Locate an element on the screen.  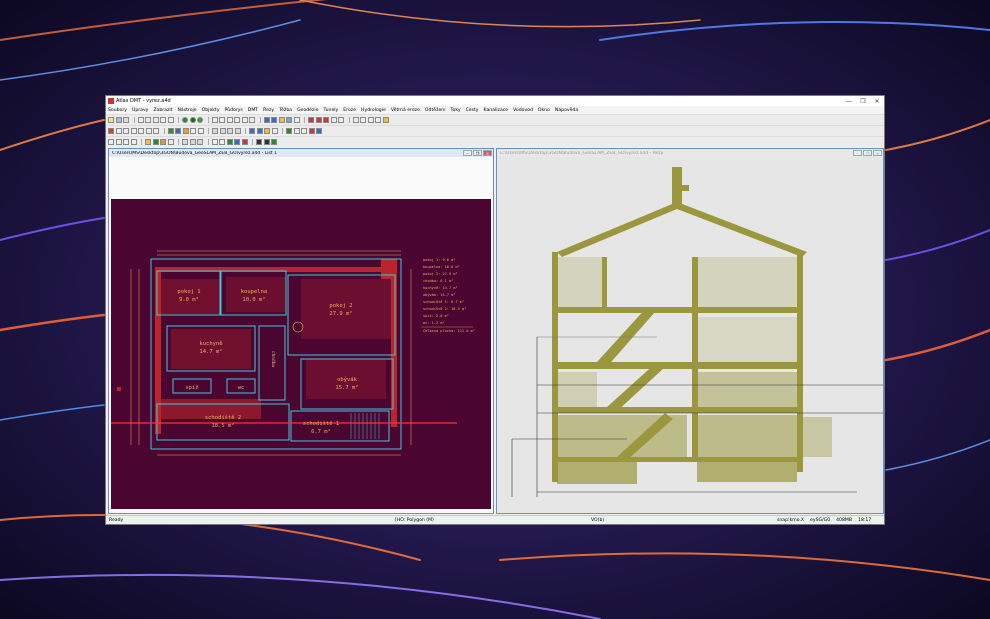
plan-minimize-button: – is located at coordinates (467, 153).